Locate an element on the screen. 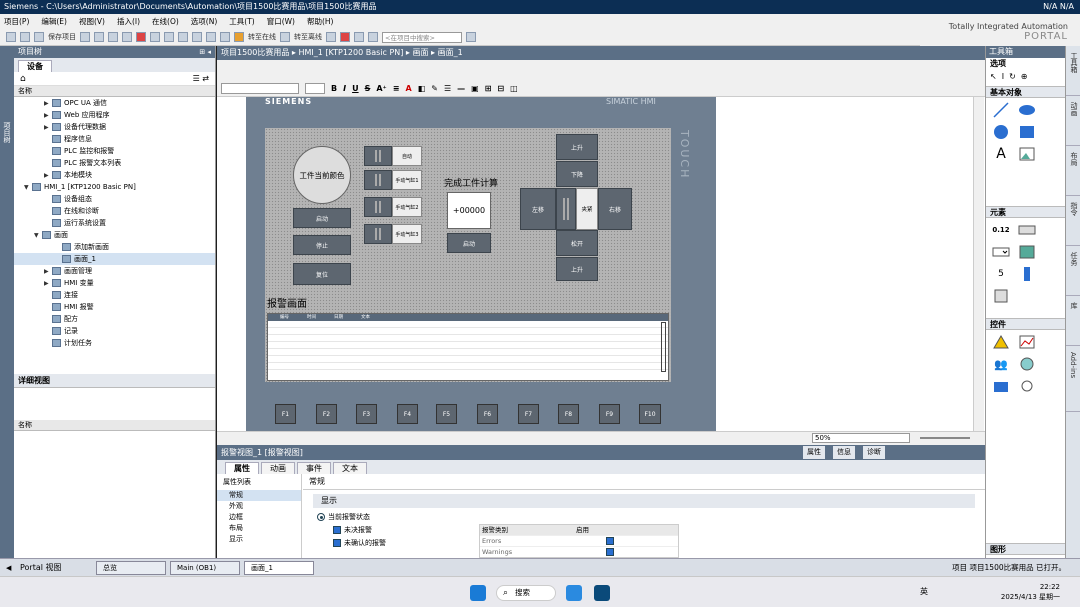  tia-portal-taskbar-icon is located at coordinates (602, 593).